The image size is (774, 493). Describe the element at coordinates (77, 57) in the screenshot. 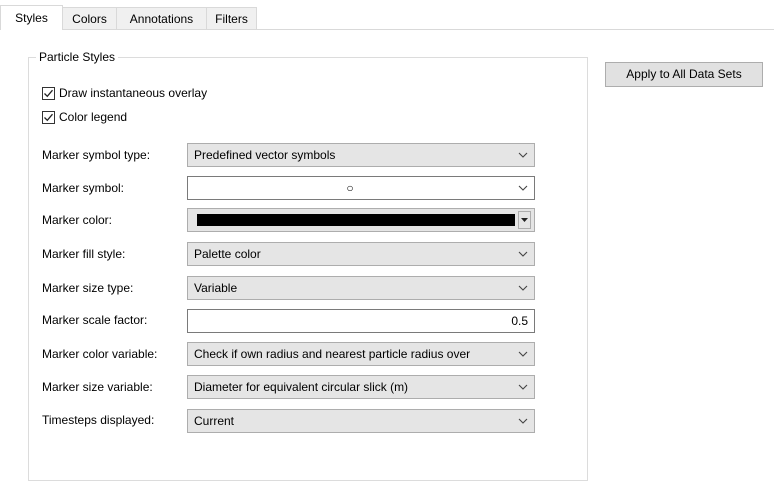

I see `group-title: Particle Styles` at that location.